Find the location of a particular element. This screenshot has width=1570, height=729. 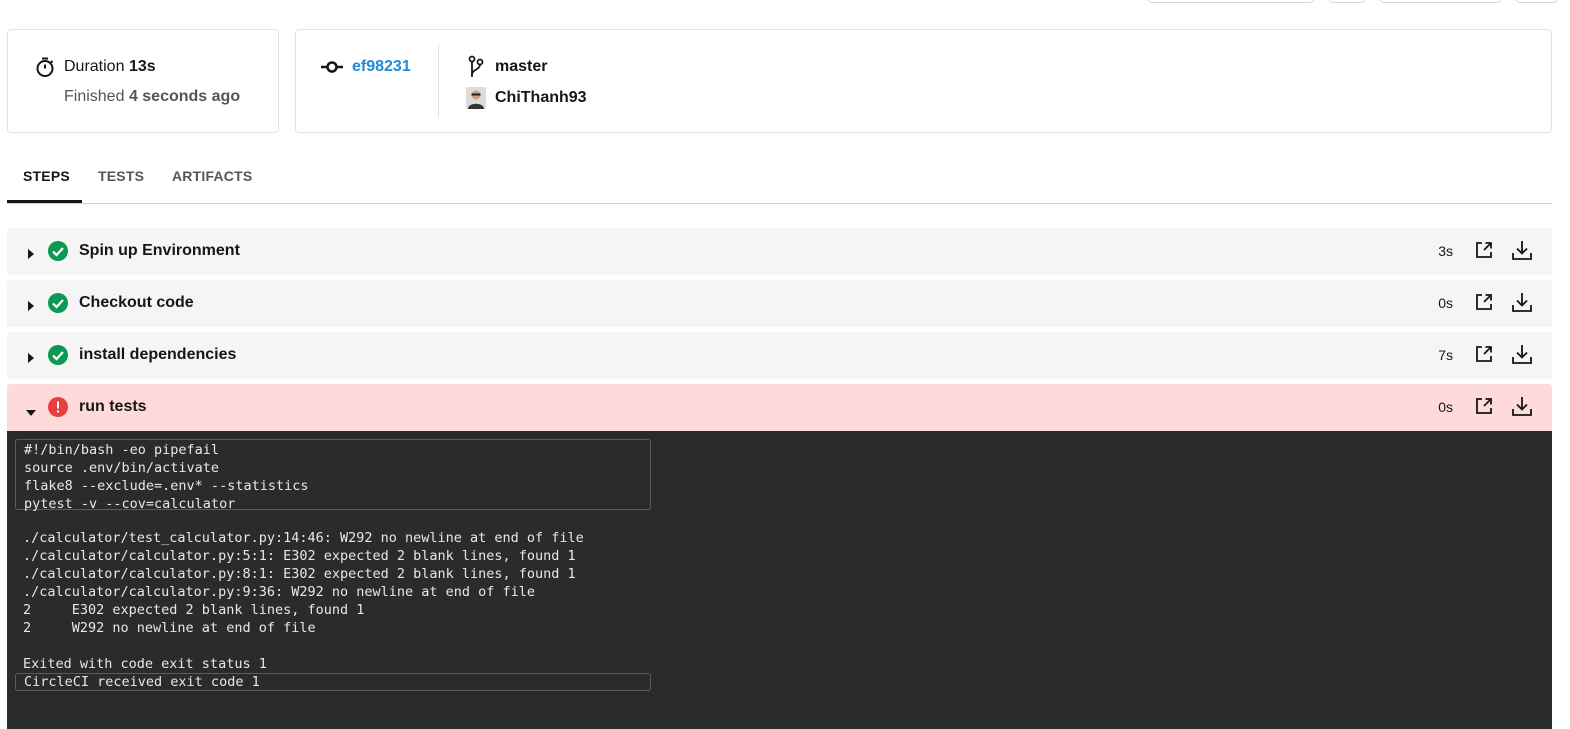

card-divider is located at coordinates (438, 81).